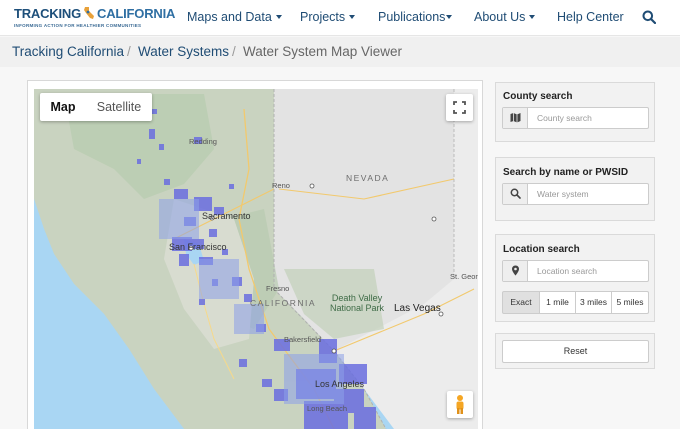 The image size is (680, 429). What do you see at coordinates (323, 51) in the screenshot?
I see `breadcrumb-current-page: Water System Map Viewer` at bounding box center [323, 51].